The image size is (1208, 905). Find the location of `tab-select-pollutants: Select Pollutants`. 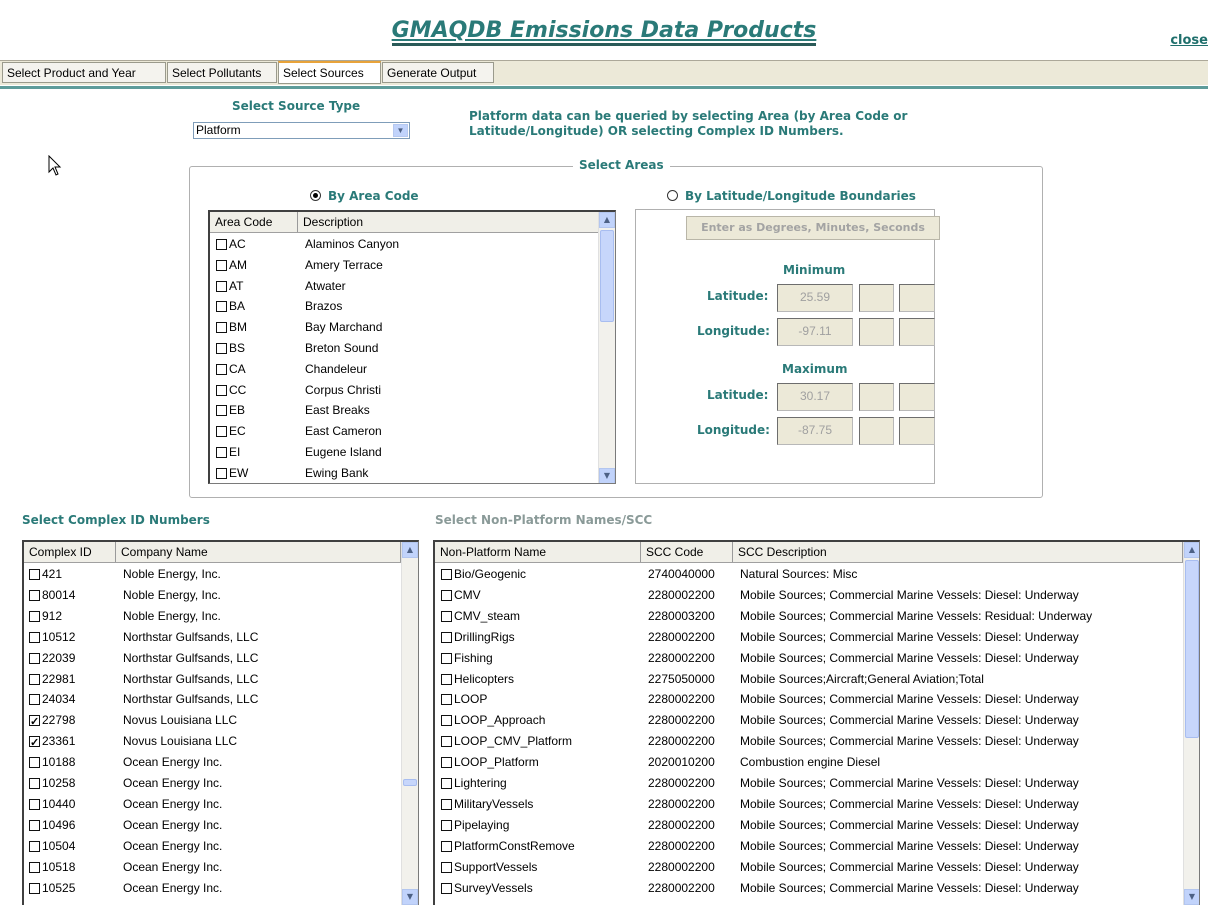

tab-select-pollutants: Select Pollutants is located at coordinates (222, 72).